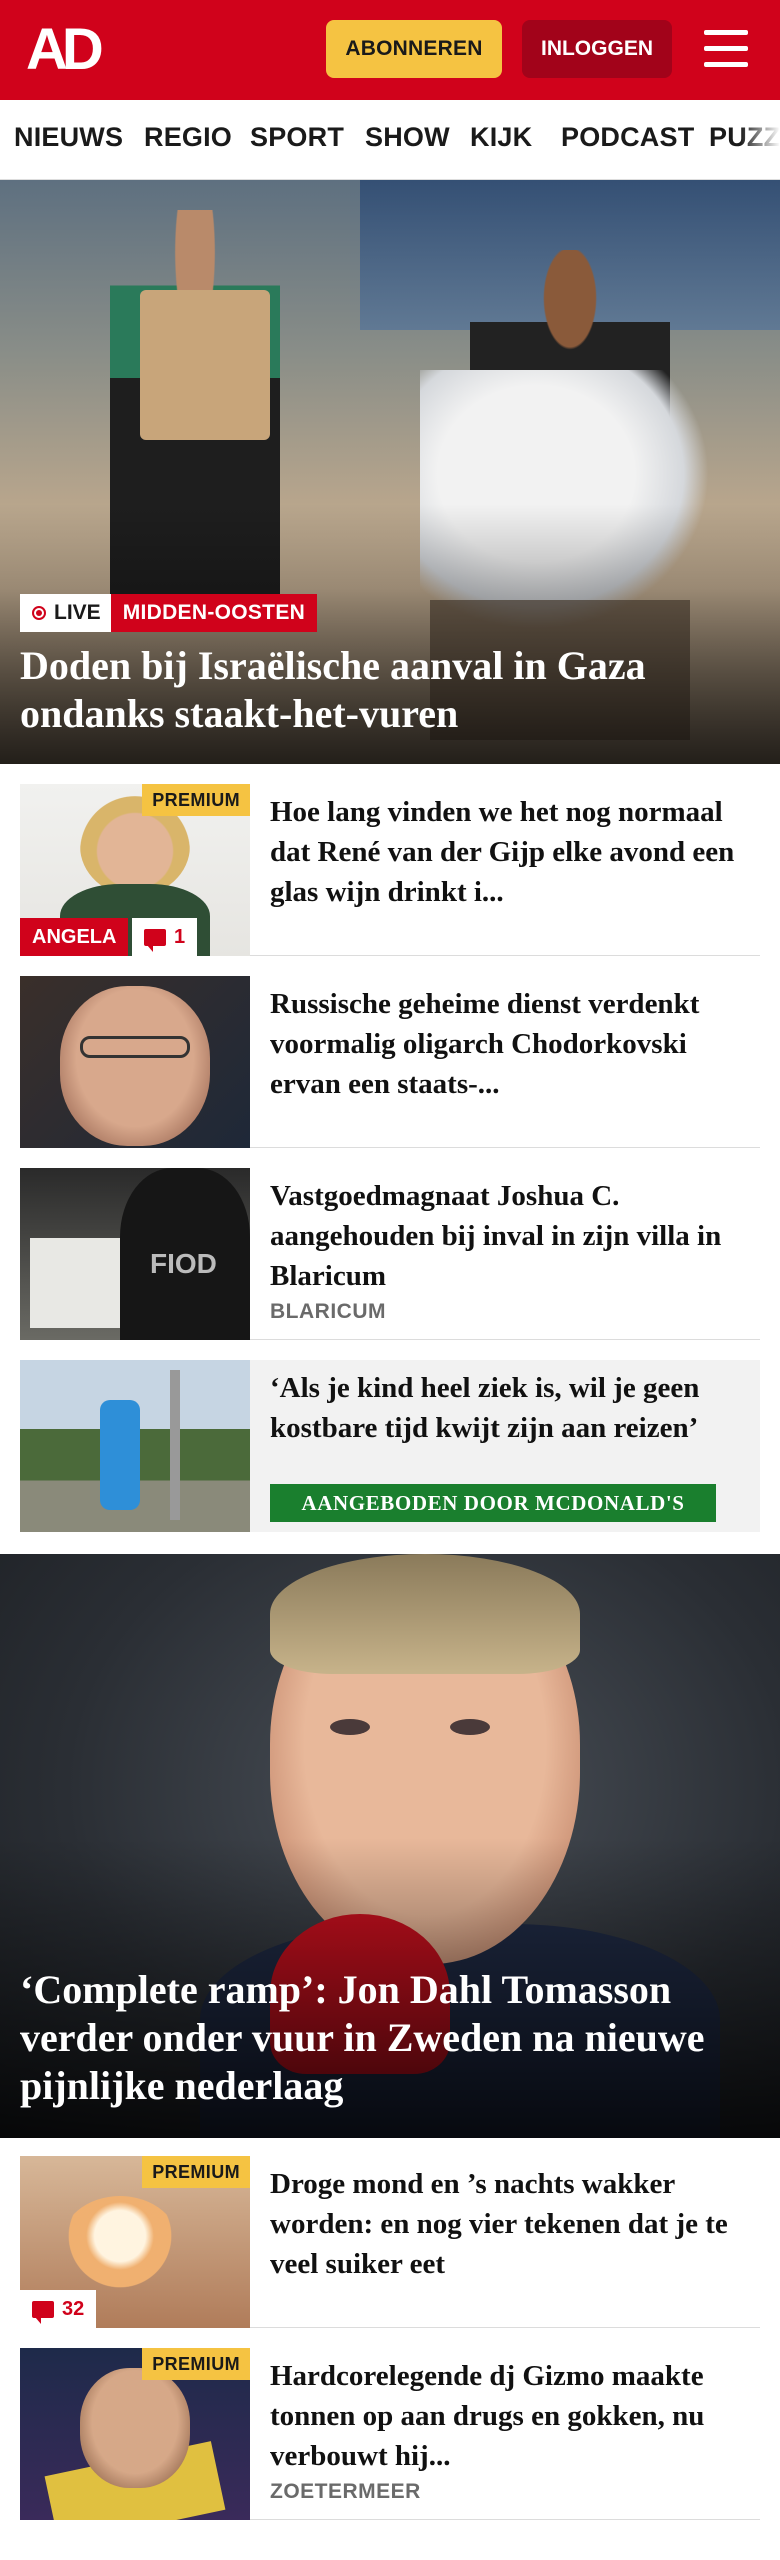  What do you see at coordinates (135, 2434) in the screenshot?
I see `article-thumbnail: PREMIUM` at bounding box center [135, 2434].